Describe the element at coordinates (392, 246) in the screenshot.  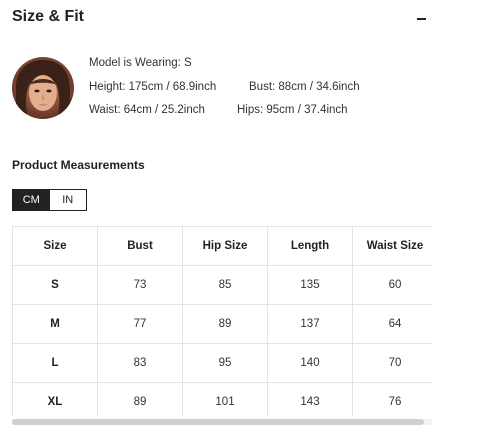
I see `column-header-waist-size: Waist Size` at that location.